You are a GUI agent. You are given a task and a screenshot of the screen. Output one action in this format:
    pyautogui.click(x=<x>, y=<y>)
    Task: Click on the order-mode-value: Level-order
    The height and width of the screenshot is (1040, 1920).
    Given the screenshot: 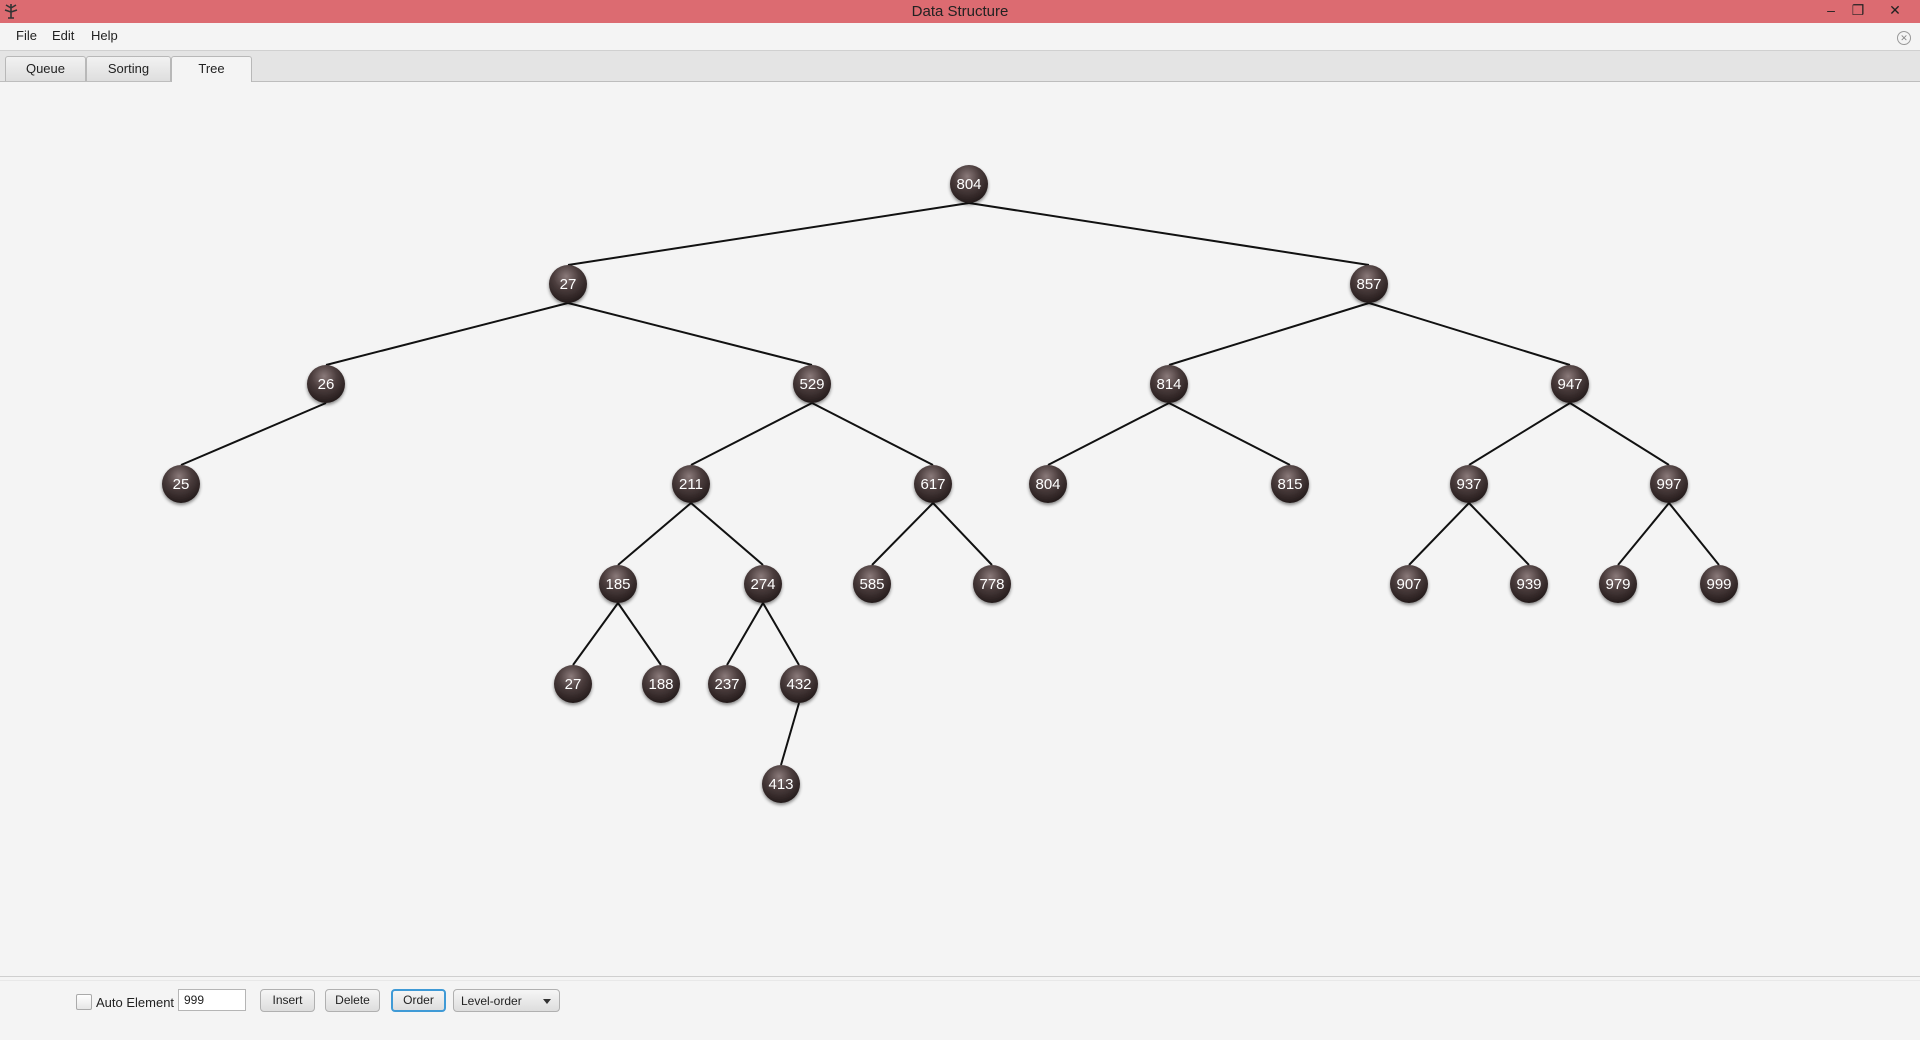 What is the action you would take?
    pyautogui.click(x=491, y=1001)
    